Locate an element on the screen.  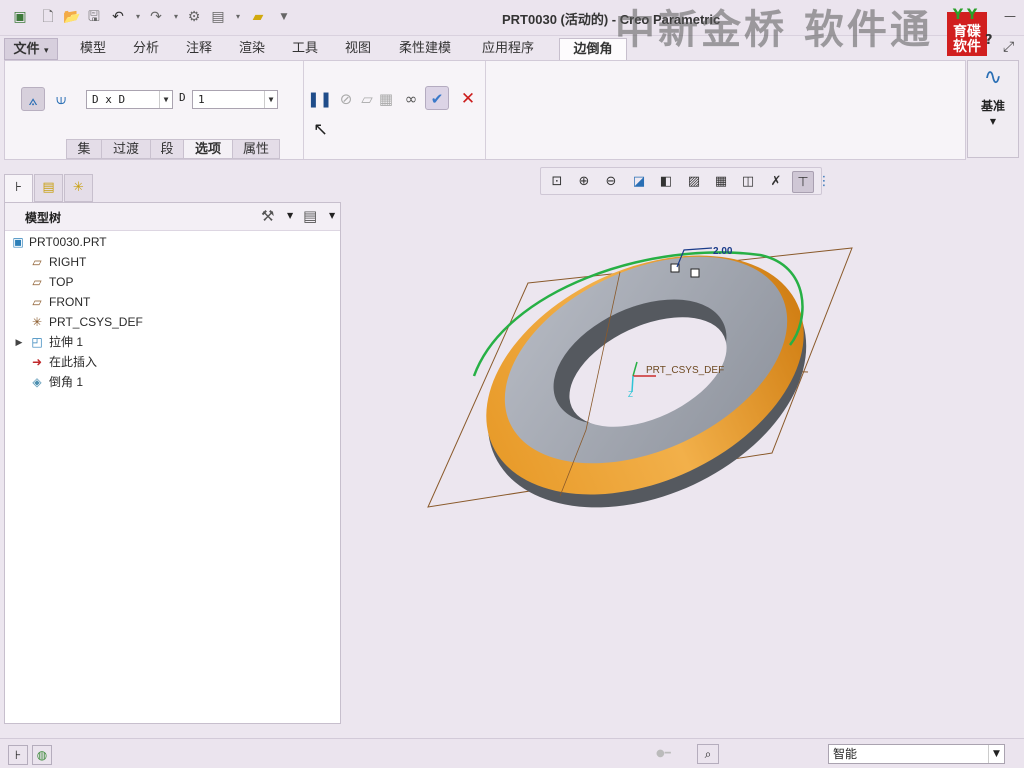
tree-item-label: 在此插入 is located at coordinates (73, 362).